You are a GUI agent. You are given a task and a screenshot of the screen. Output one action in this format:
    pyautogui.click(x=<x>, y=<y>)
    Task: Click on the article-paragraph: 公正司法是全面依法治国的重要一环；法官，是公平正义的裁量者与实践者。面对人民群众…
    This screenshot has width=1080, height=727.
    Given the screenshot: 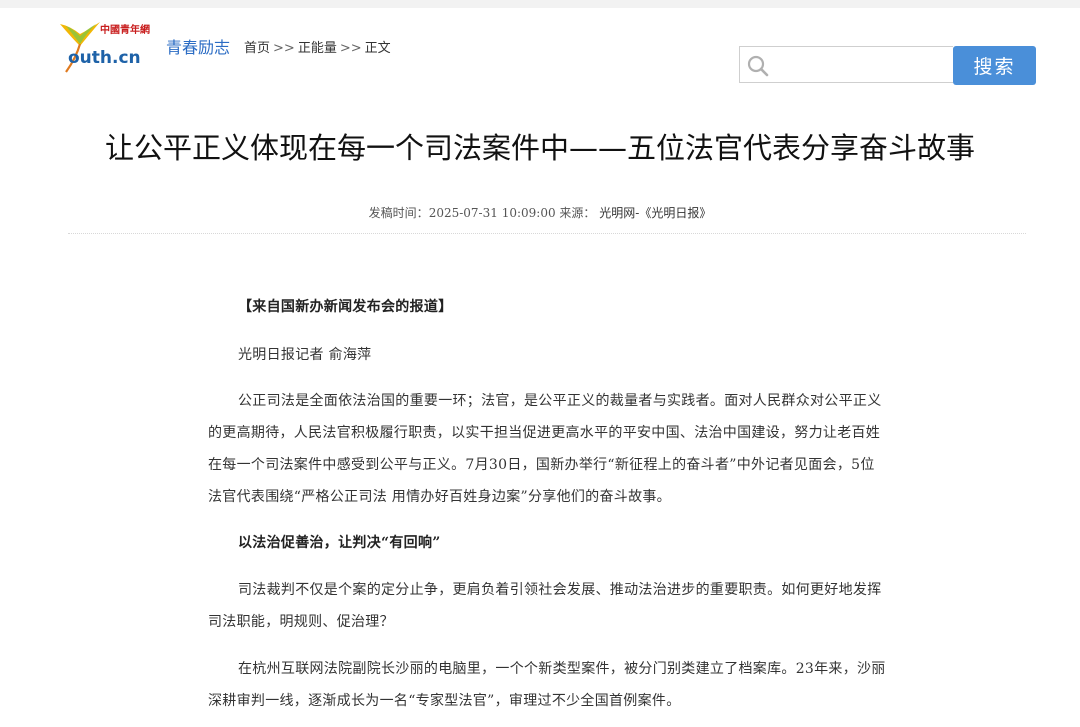 What is the action you would take?
    pyautogui.click(x=545, y=449)
    